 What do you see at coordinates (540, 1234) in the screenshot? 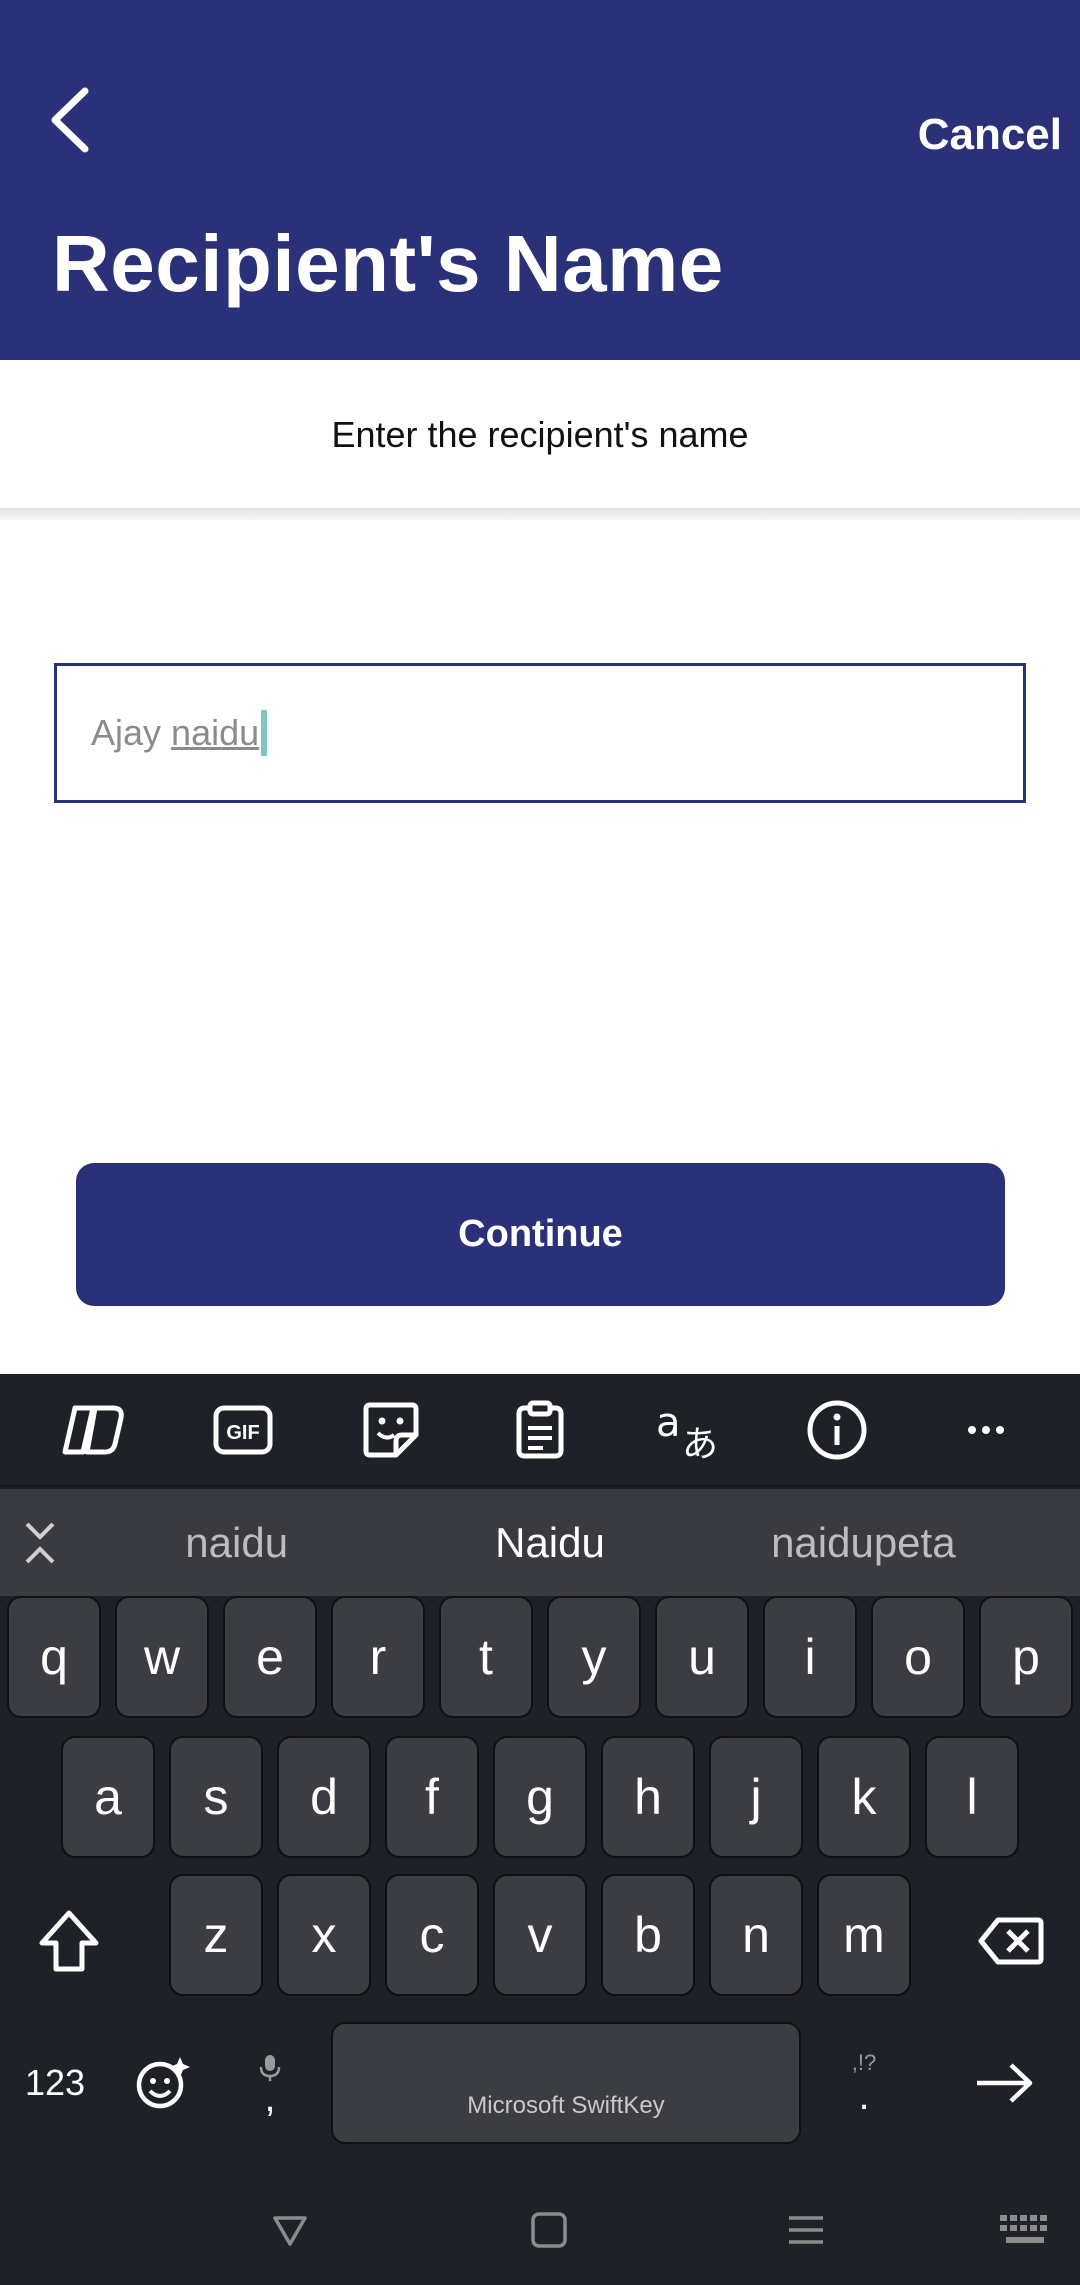
I see `continue-button: Continue` at bounding box center [540, 1234].